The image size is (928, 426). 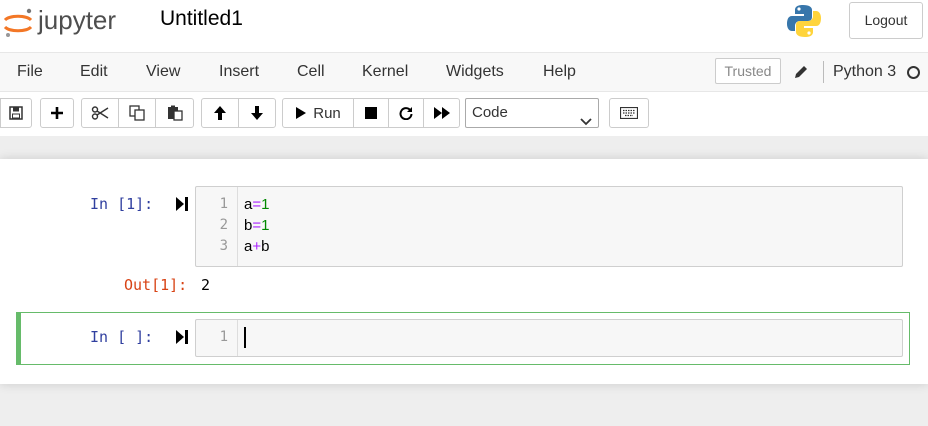 What do you see at coordinates (801, 72) in the screenshot?
I see `pencil-icon` at bounding box center [801, 72].